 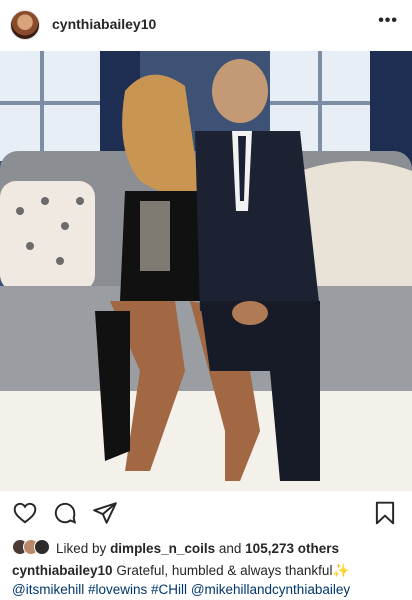 What do you see at coordinates (65, 513) in the screenshot?
I see `comment-icon` at bounding box center [65, 513].